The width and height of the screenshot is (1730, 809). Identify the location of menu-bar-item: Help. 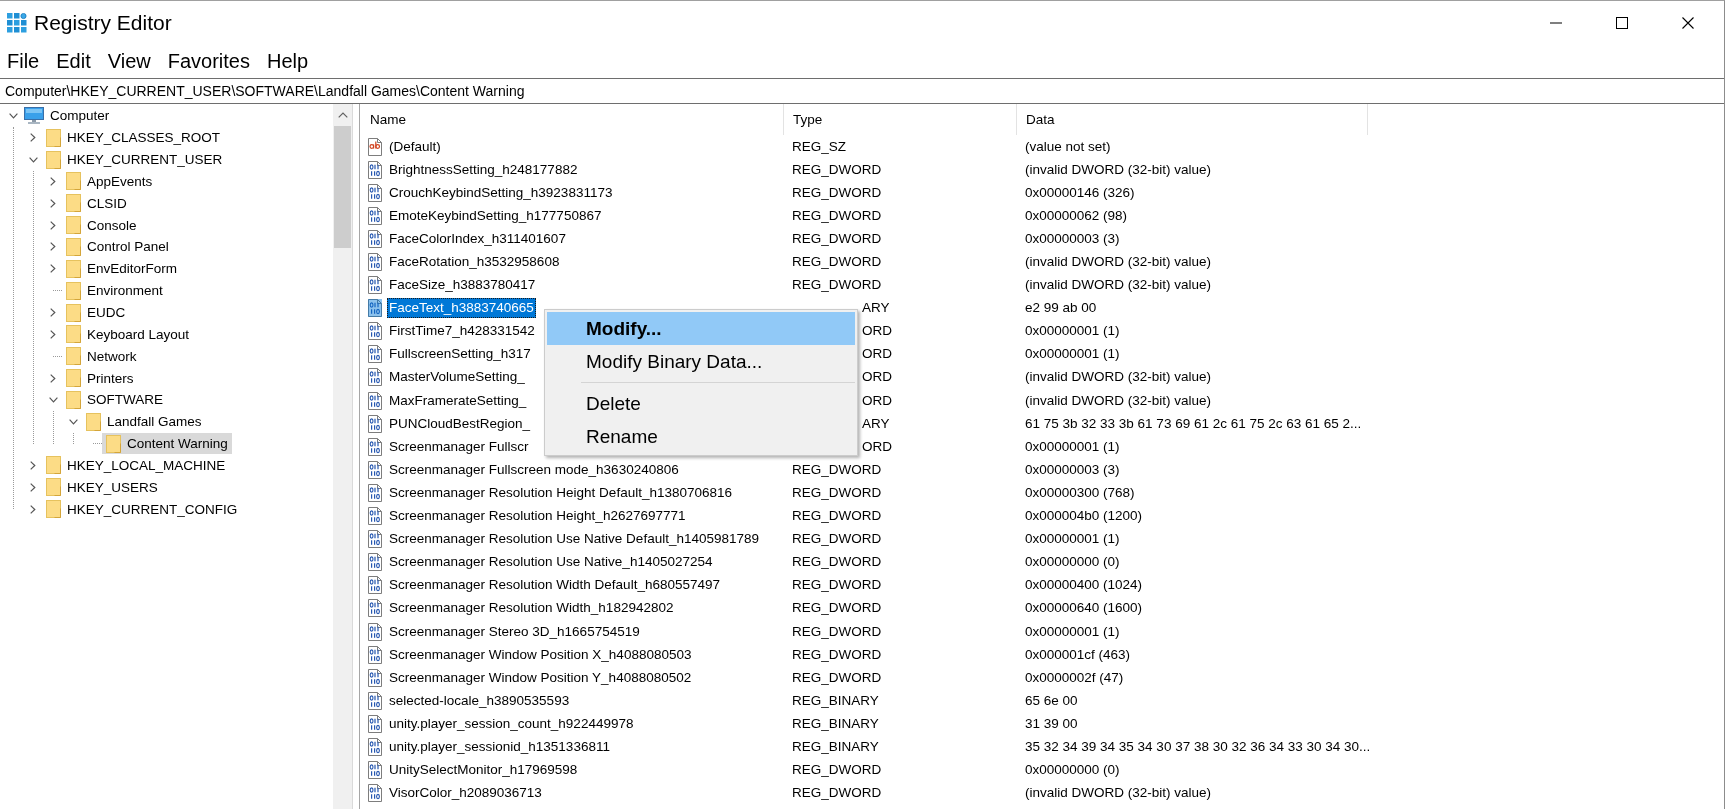
(287, 61).